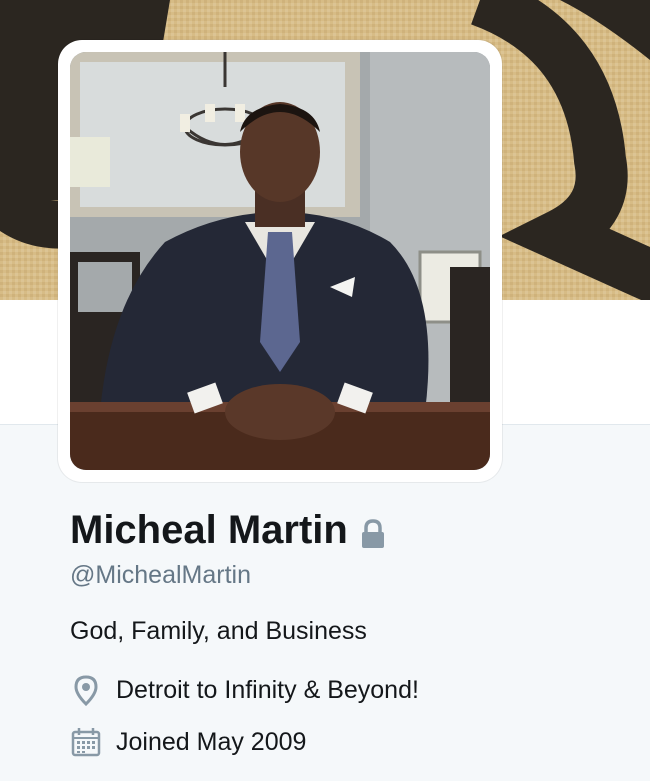 This screenshot has height=781, width=650. Describe the element at coordinates (350, 575) in the screenshot. I see `profile-handle: @MichealMartin` at that location.